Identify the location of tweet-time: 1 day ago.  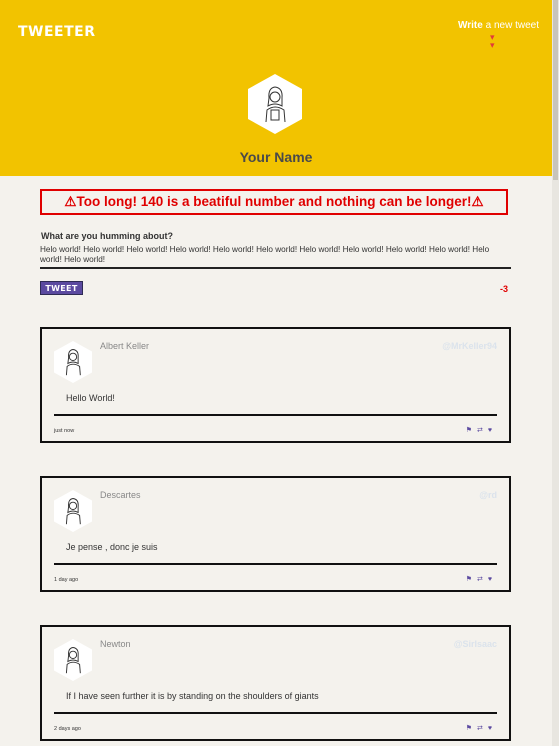
(66, 580).